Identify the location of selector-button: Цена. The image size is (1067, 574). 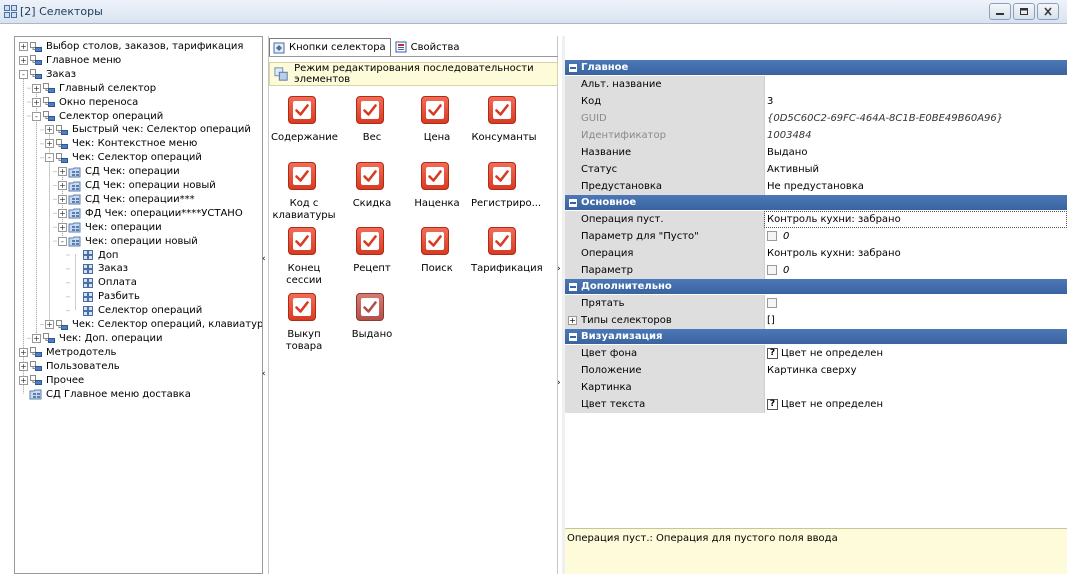
(437, 127).